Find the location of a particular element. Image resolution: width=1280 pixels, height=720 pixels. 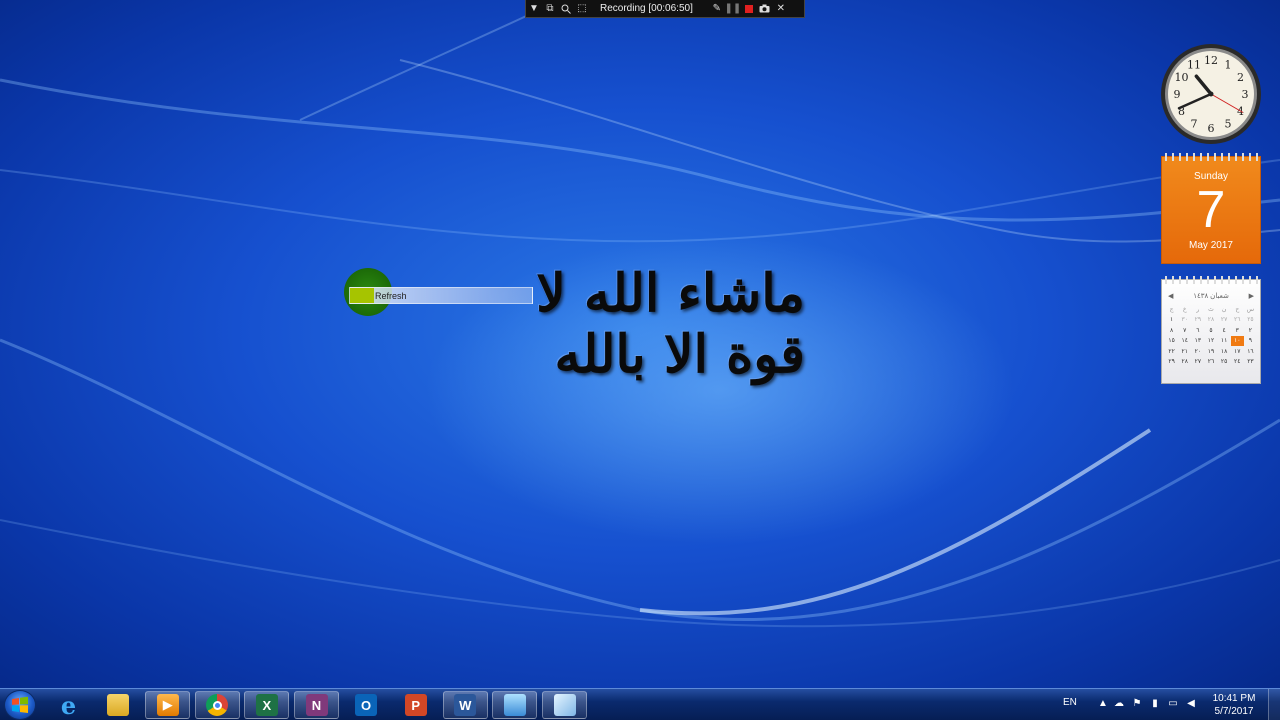

calendar-day-cell: ١٠ is located at coordinates (1237, 340).